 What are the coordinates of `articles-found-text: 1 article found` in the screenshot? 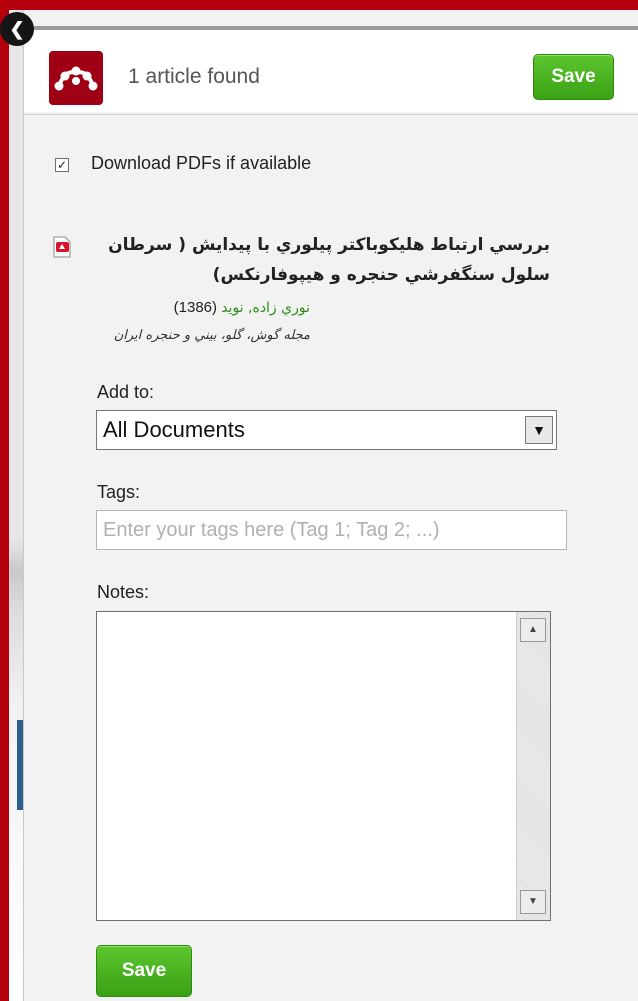 It's located at (194, 76).